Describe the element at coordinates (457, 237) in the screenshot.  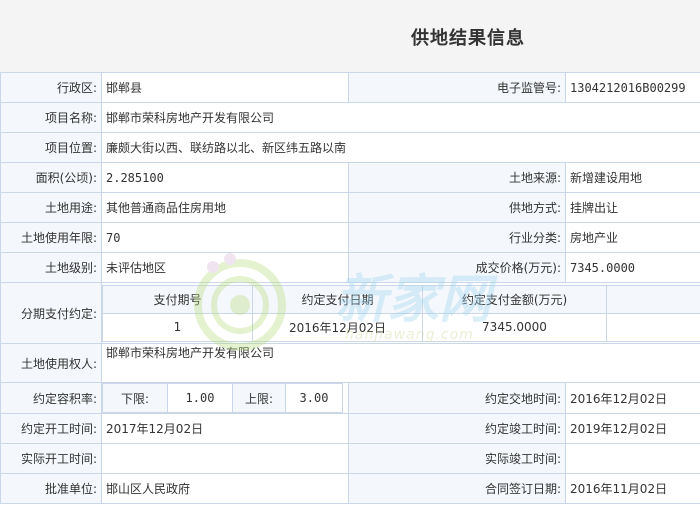
I see `industry-label: 行业分类:` at that location.